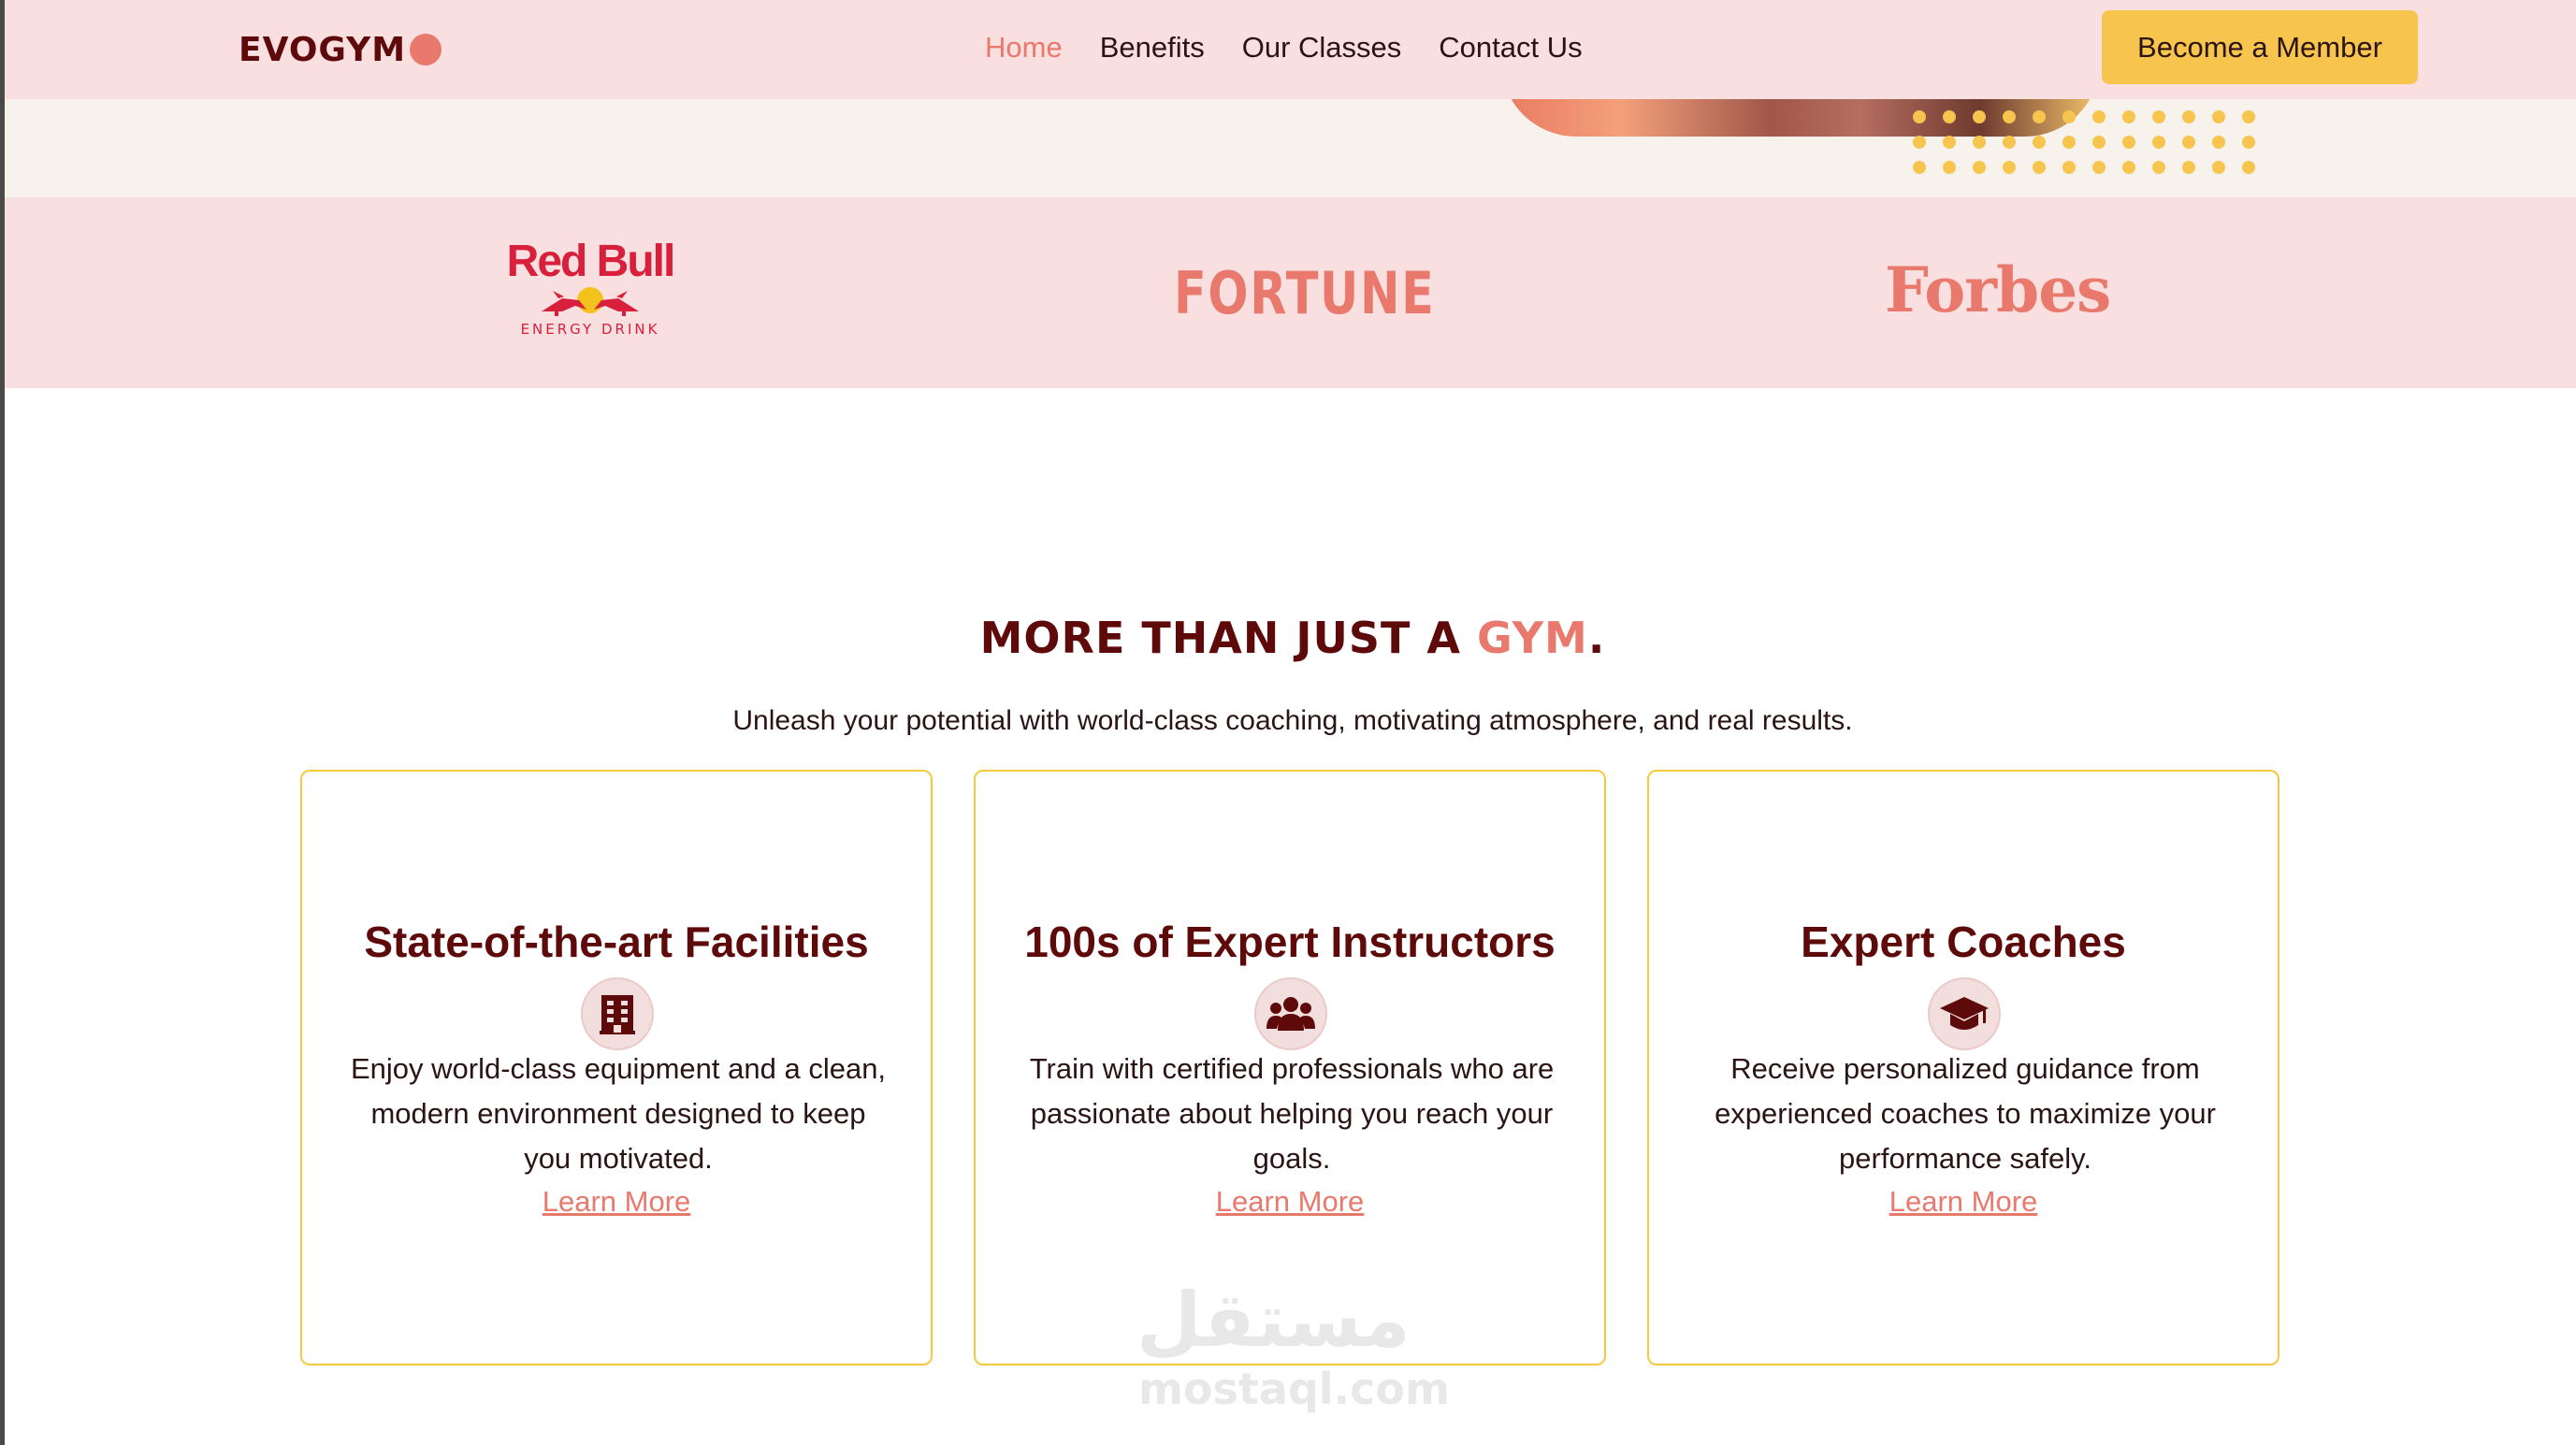 This screenshot has height=1445, width=2576. What do you see at coordinates (616, 942) in the screenshot?
I see `card-title: State-of-the-art Facilities` at bounding box center [616, 942].